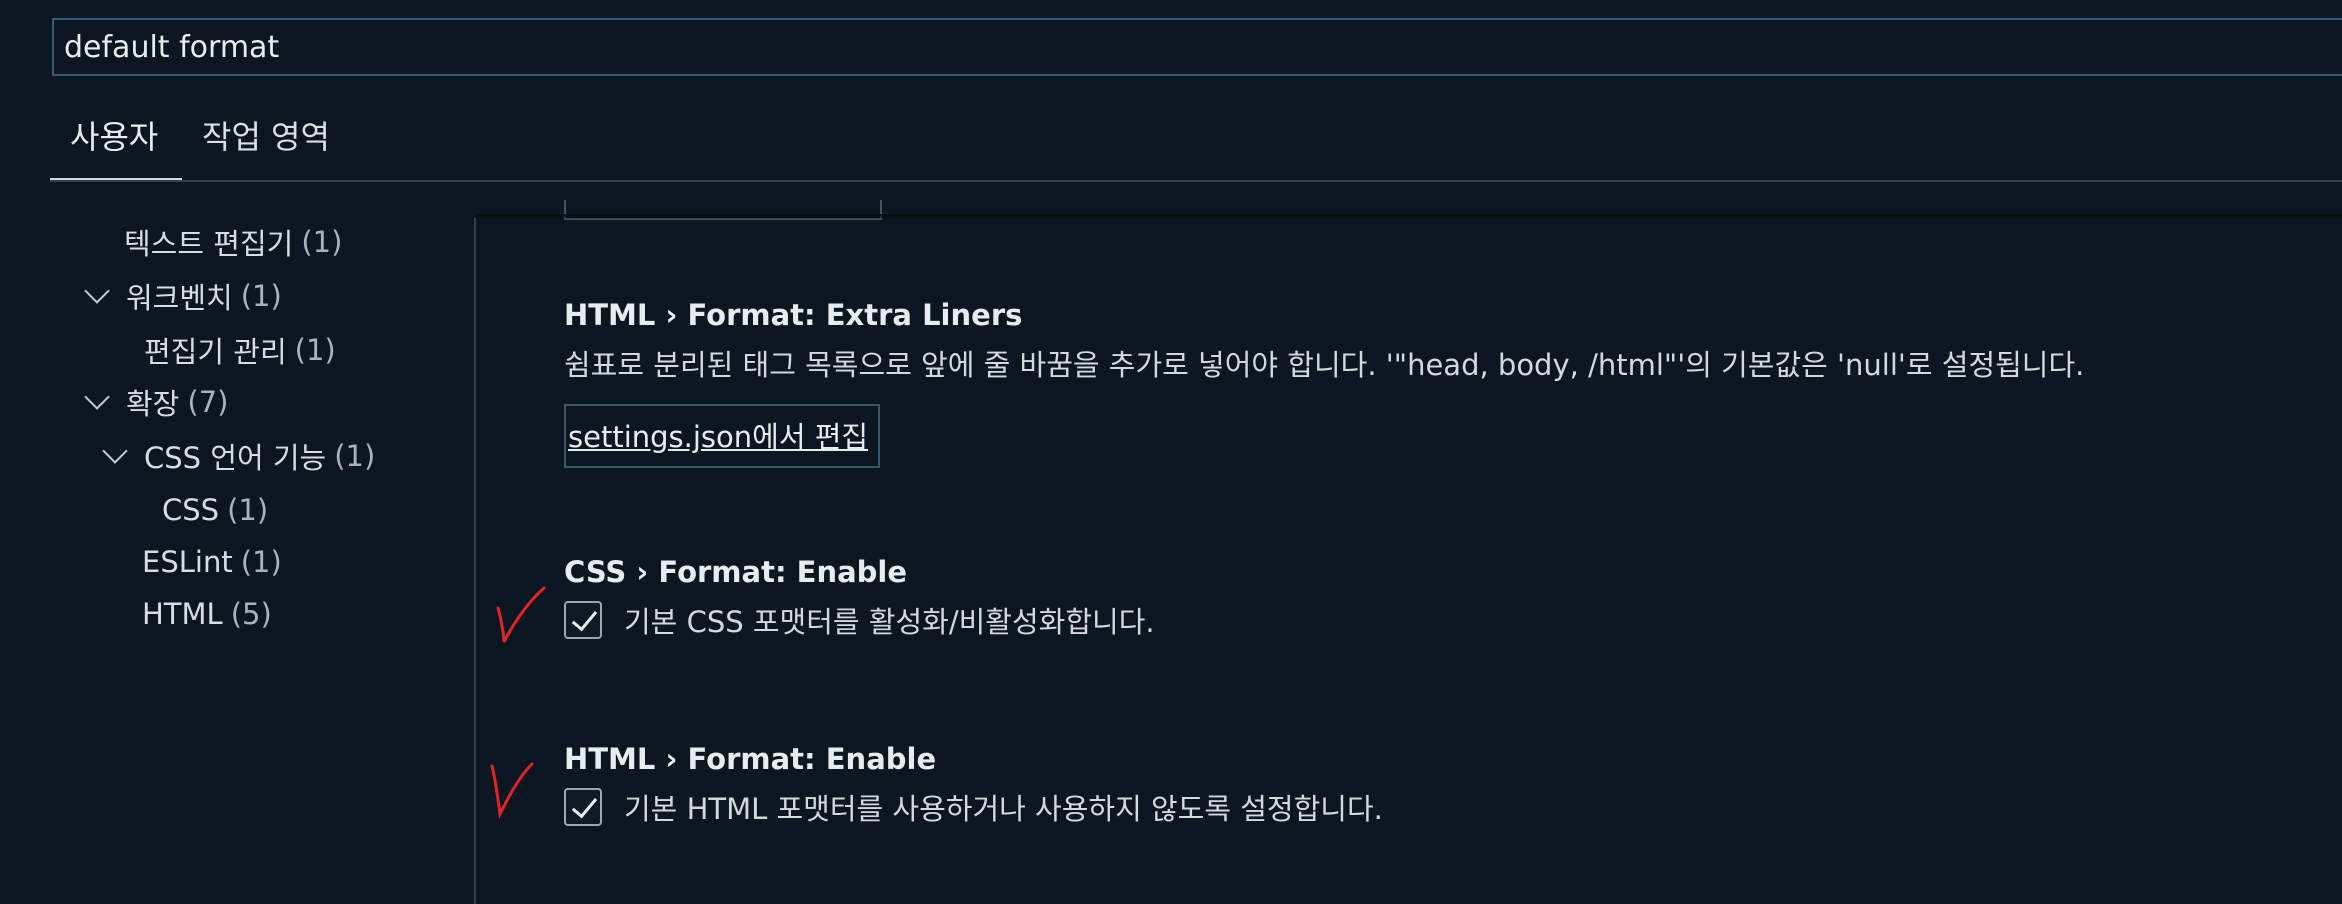 Image resolution: width=2342 pixels, height=904 pixels. Describe the element at coordinates (179, 298) in the screenshot. I see `toc-item-label: 워크벤치` at that location.